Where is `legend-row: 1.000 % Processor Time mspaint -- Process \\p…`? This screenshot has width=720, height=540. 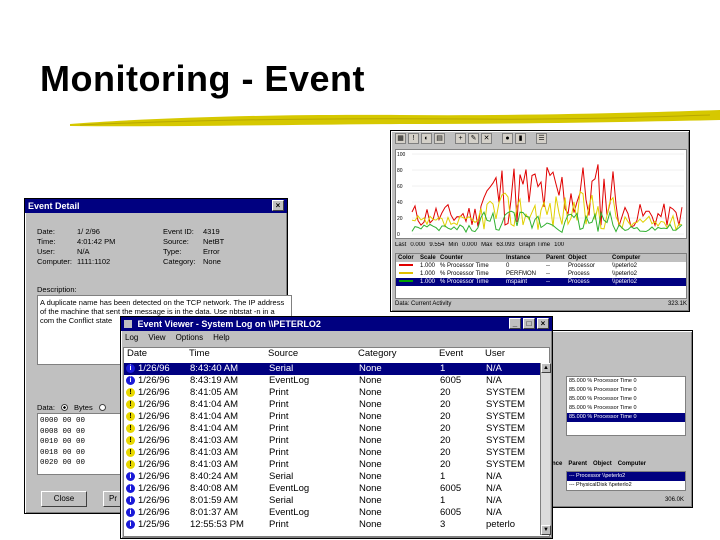 legend-row: 1.000 % Processor Time mspaint -- Process \\p… is located at coordinates (541, 282).